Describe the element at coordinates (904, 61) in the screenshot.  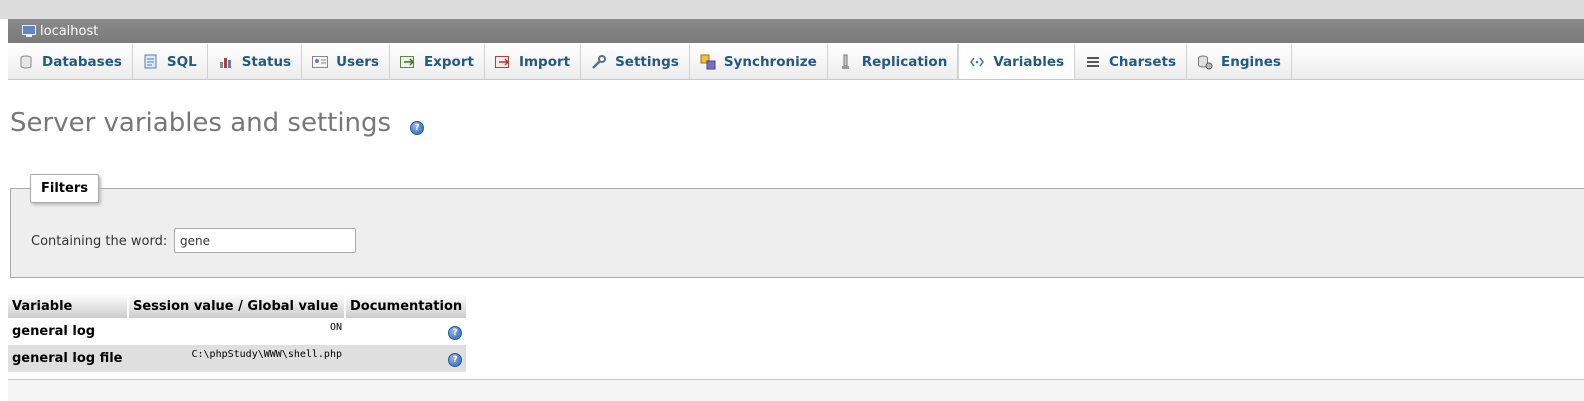
I see `tab-label: Replication` at that location.